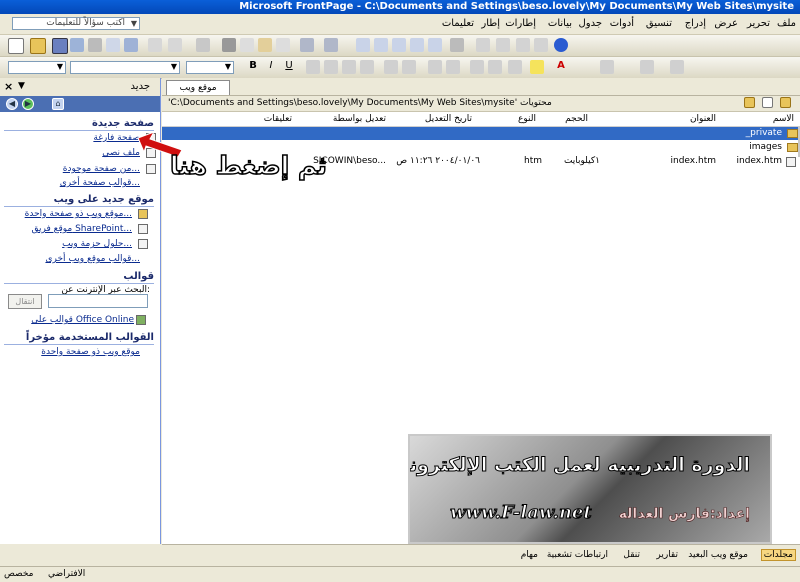  Describe the element at coordinates (785, 102) in the screenshot. I see `new-folder-icon` at that location.